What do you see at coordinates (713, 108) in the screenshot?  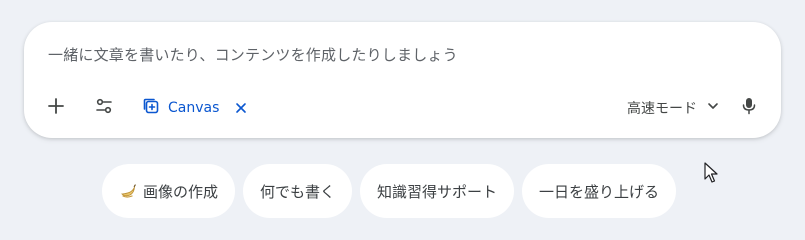 I see `chevron-down-icon` at bounding box center [713, 108].